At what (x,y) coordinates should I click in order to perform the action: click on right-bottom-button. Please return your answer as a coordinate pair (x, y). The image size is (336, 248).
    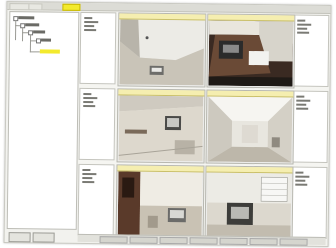
    Looking at the image, I should click on (43, 237).